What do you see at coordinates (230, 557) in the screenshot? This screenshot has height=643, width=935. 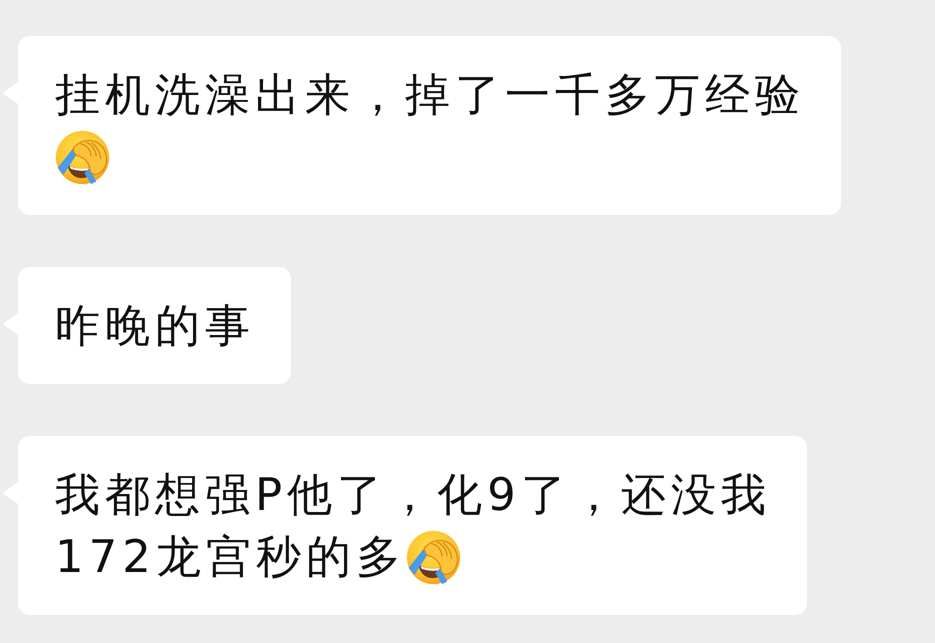 I see `message-text: 172龙宫秒的多` at bounding box center [230, 557].